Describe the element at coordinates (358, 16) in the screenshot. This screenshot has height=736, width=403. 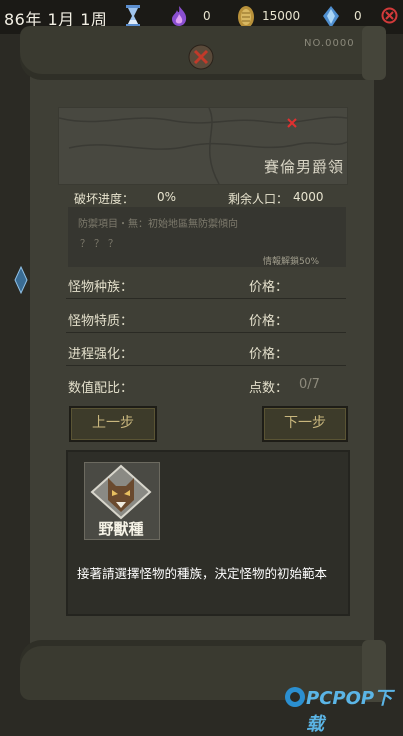
I see `crystal-count: 0` at that location.